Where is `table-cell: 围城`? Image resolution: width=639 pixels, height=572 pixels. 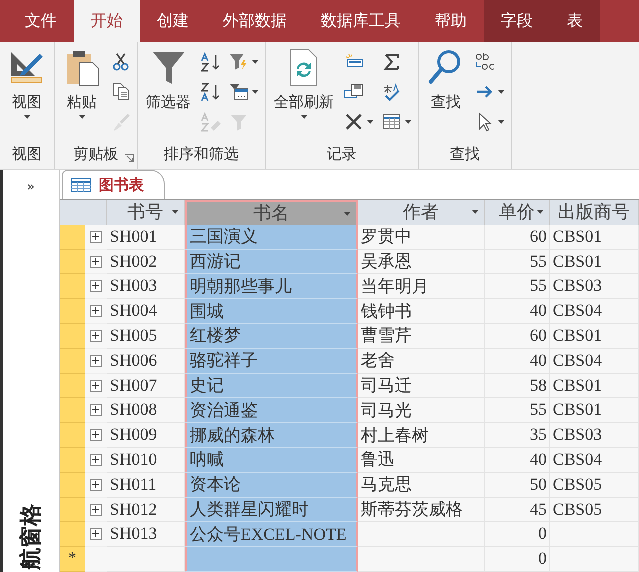 table-cell: 围城 is located at coordinates (271, 311).